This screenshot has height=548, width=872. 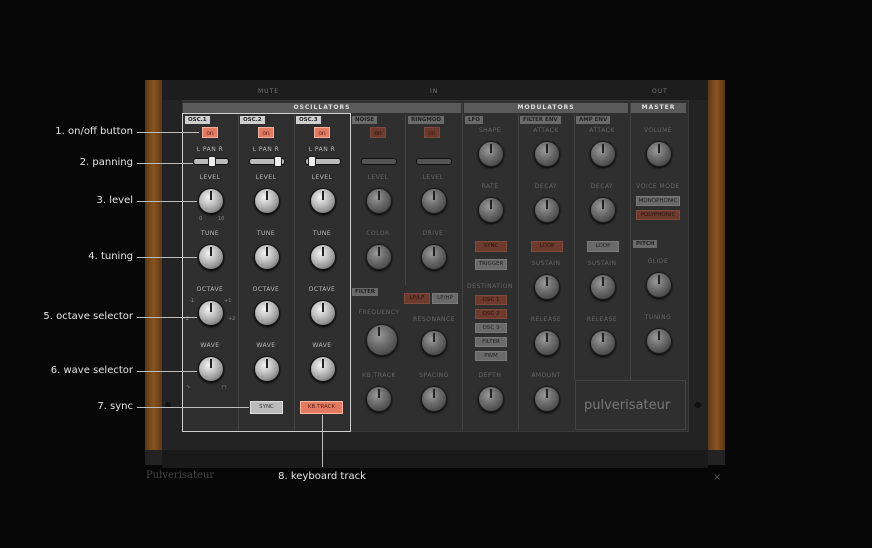 I want to click on close-icon: ×, so click(x=717, y=477).